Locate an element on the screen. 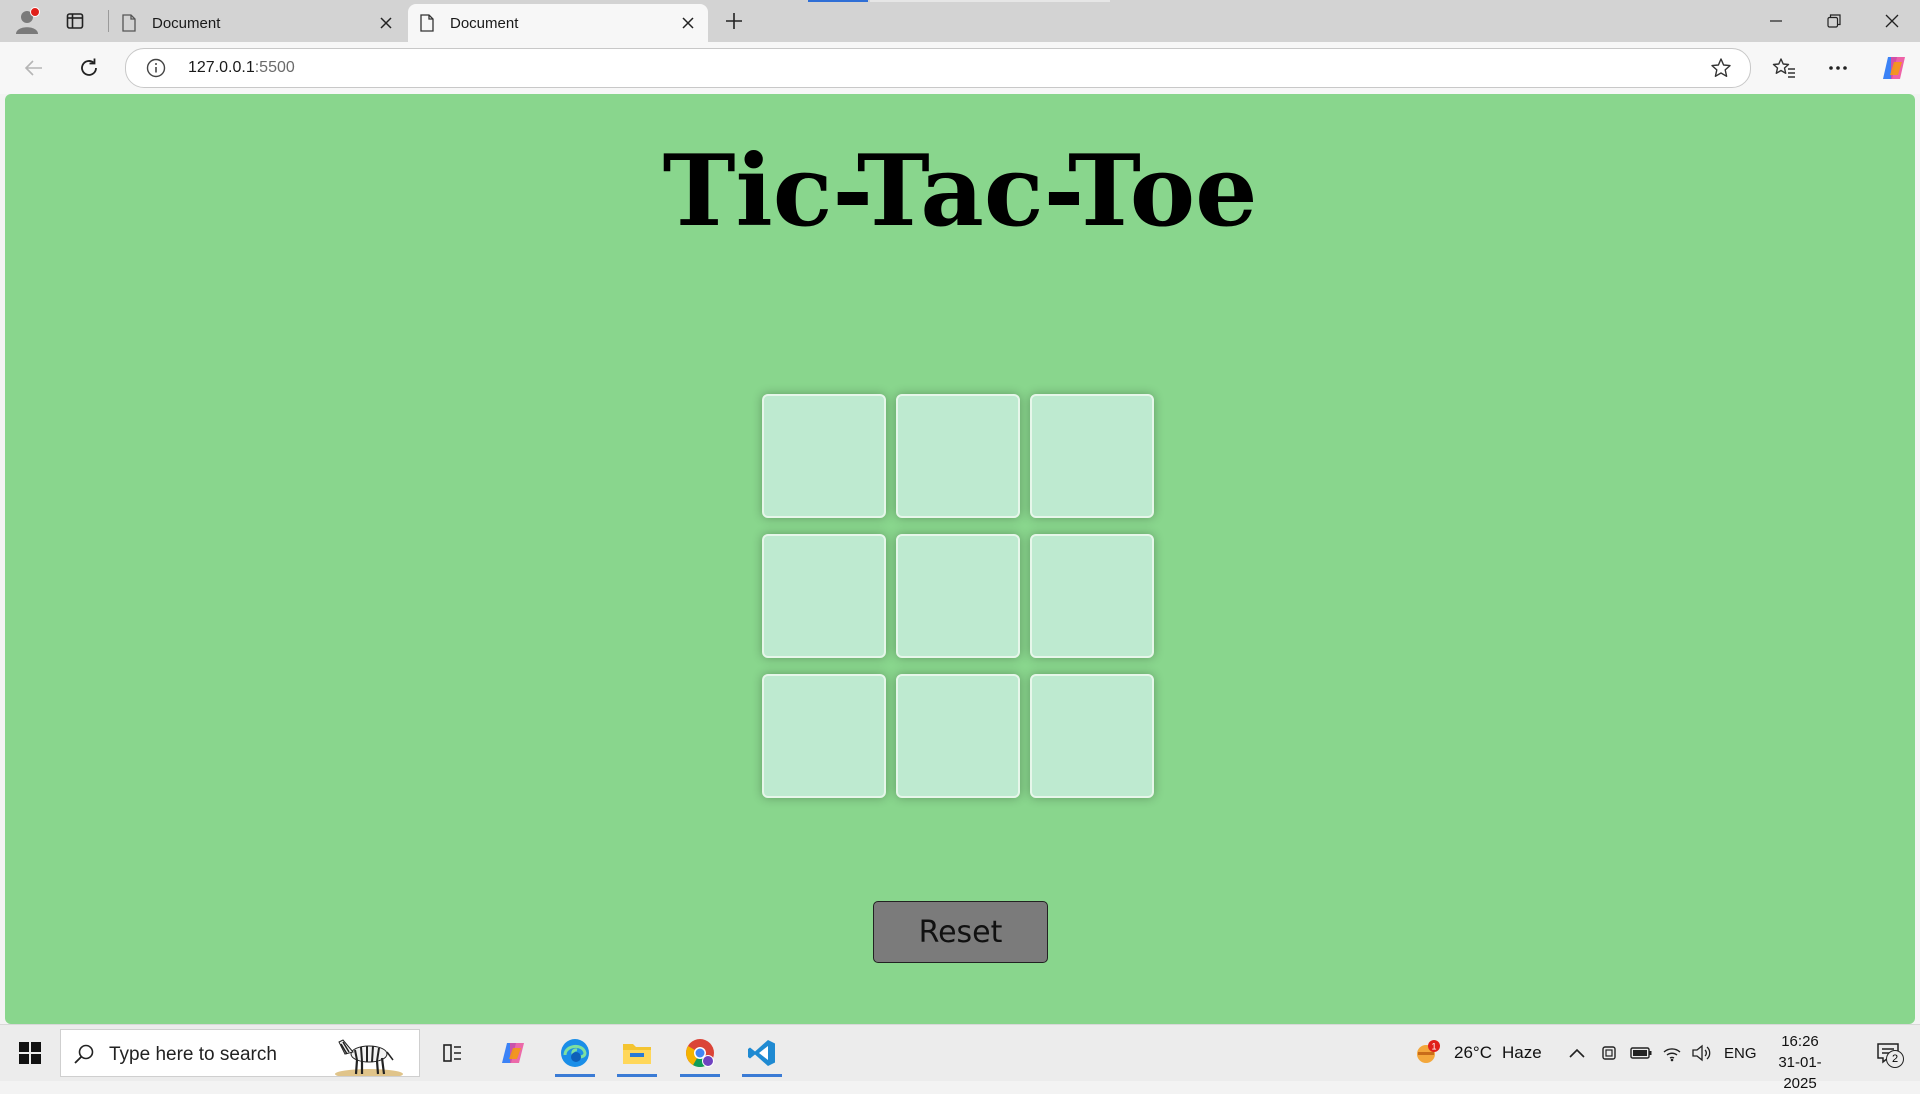  plus-icon is located at coordinates (734, 21).